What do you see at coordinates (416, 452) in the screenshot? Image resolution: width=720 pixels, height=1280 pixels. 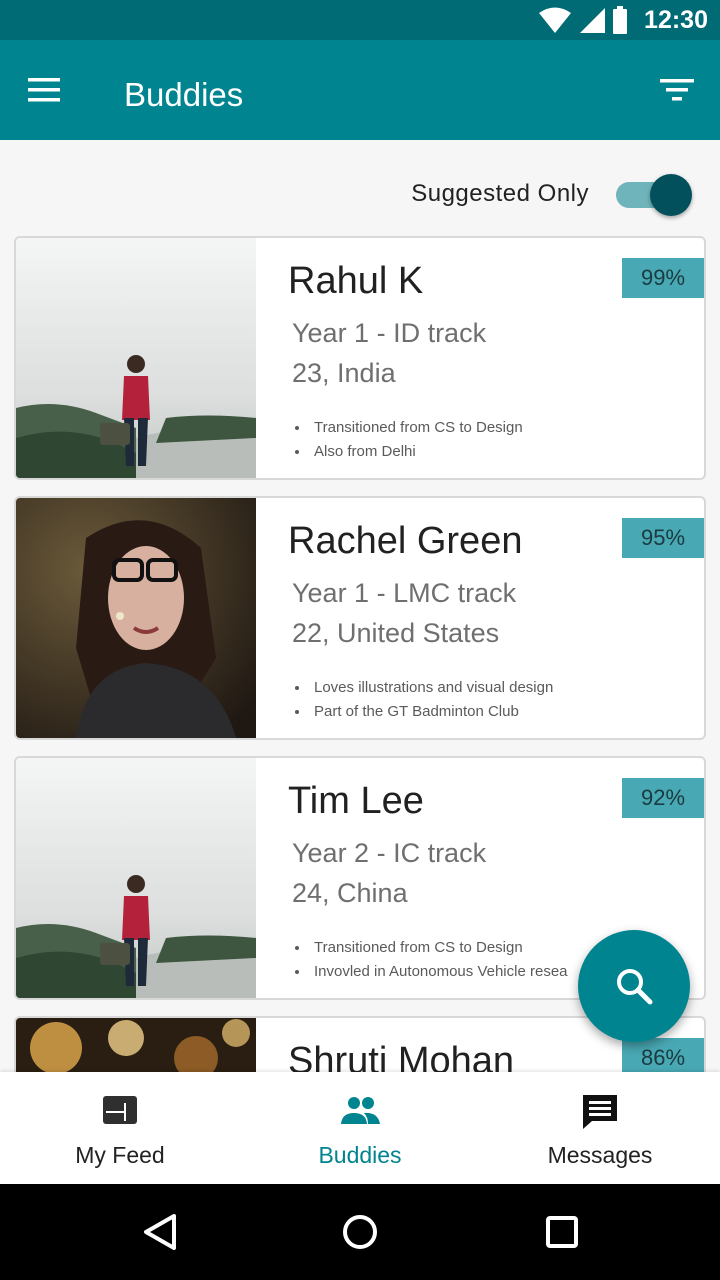 I see `buddy-note: Also from Delhi` at bounding box center [416, 452].